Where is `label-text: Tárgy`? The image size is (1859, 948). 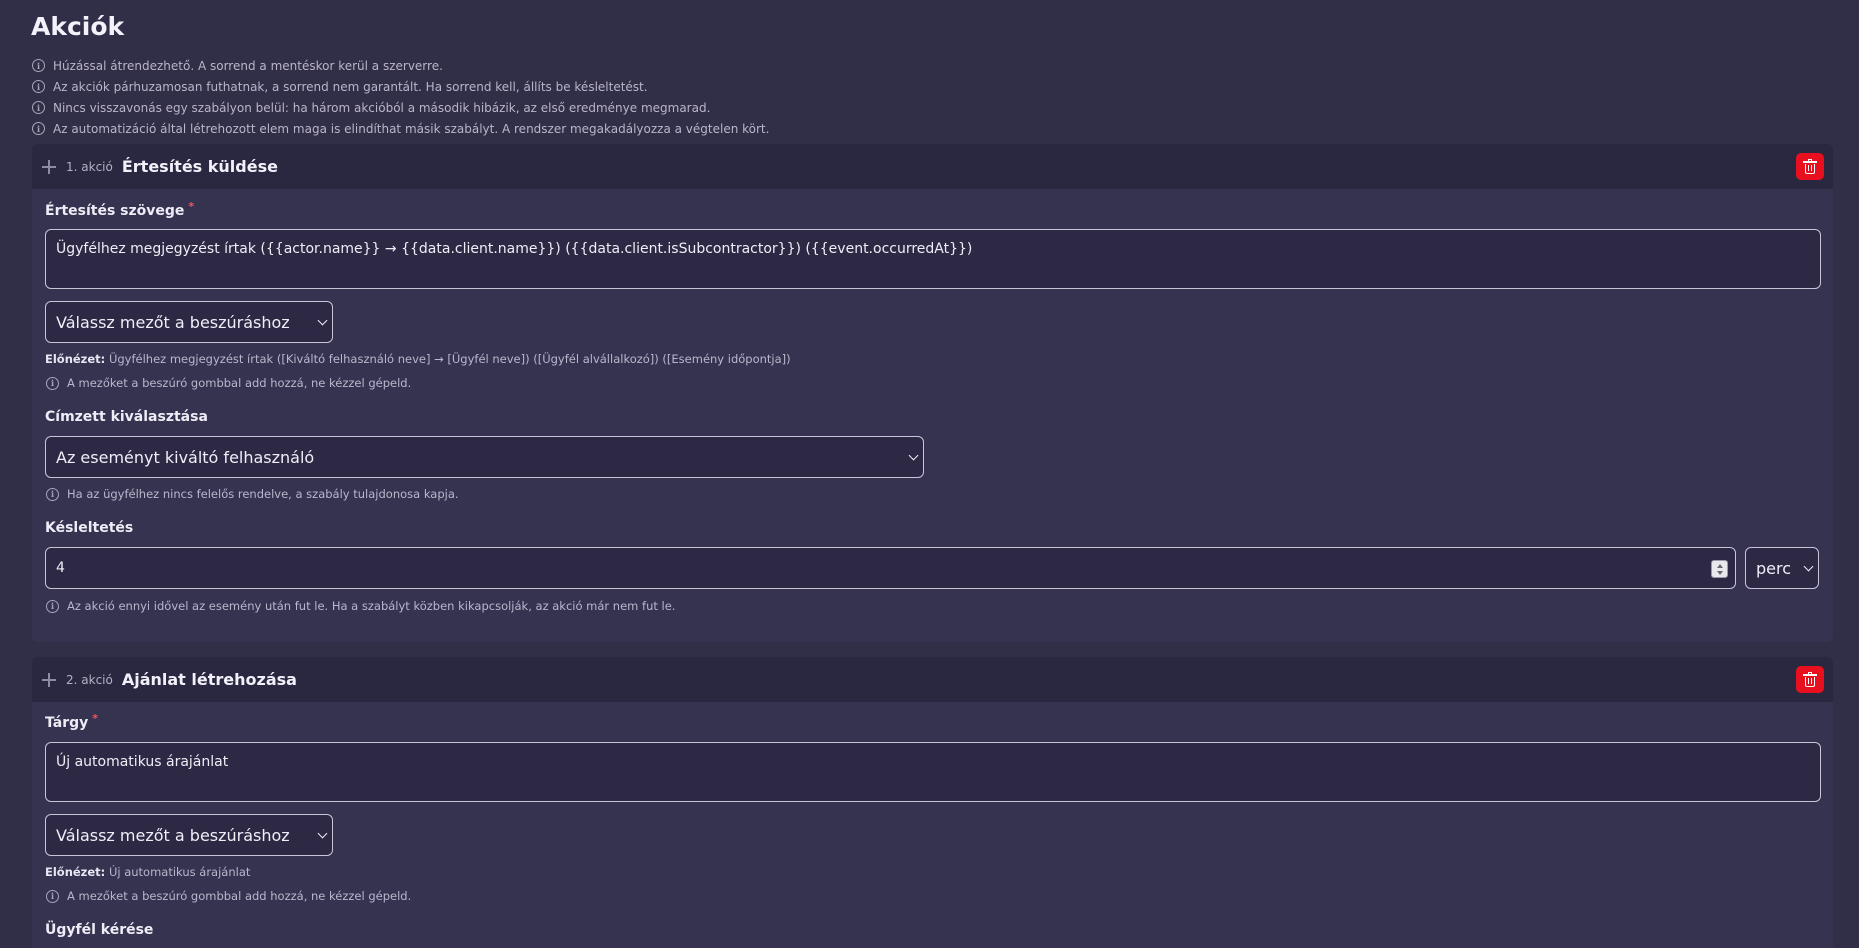
label-text: Tárgy is located at coordinates (67, 723).